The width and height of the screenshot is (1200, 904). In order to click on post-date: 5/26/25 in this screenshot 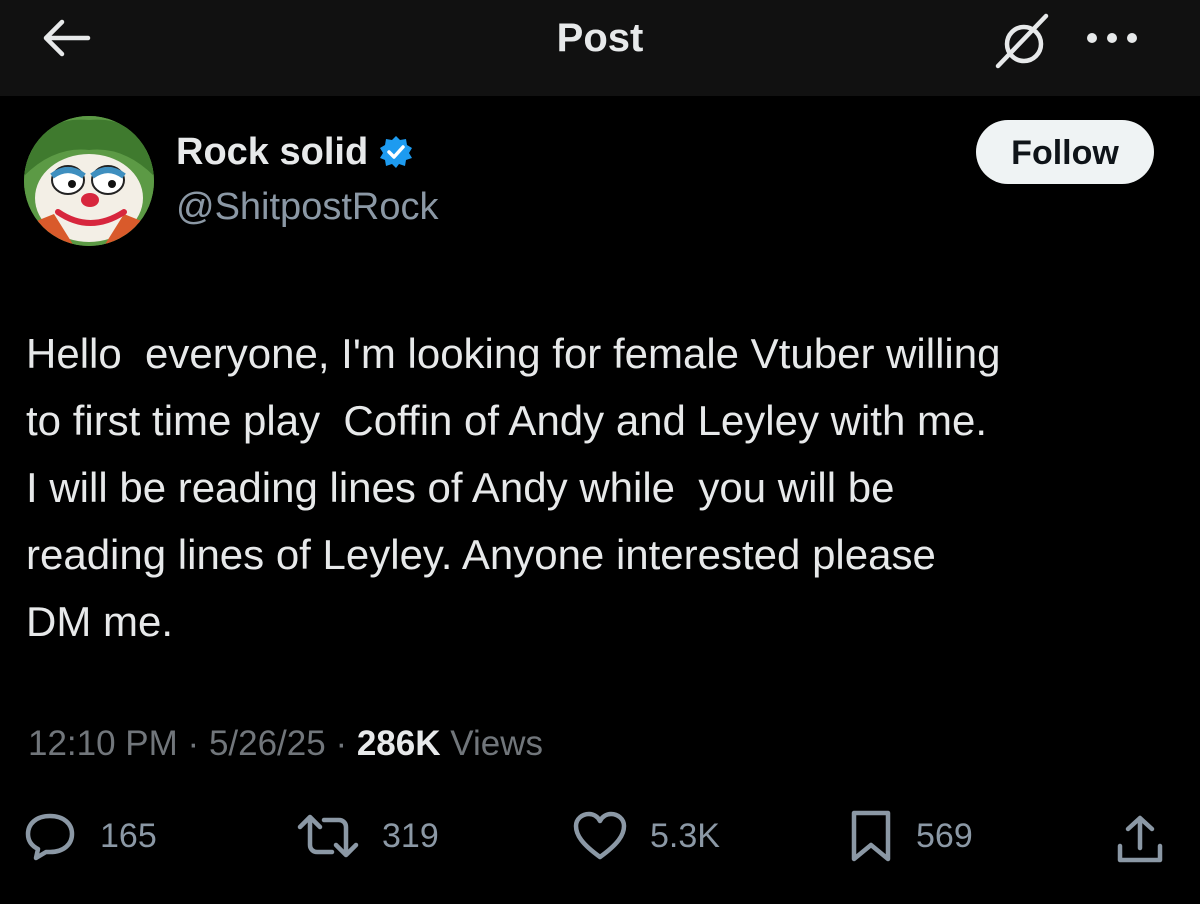, I will do `click(267, 743)`.